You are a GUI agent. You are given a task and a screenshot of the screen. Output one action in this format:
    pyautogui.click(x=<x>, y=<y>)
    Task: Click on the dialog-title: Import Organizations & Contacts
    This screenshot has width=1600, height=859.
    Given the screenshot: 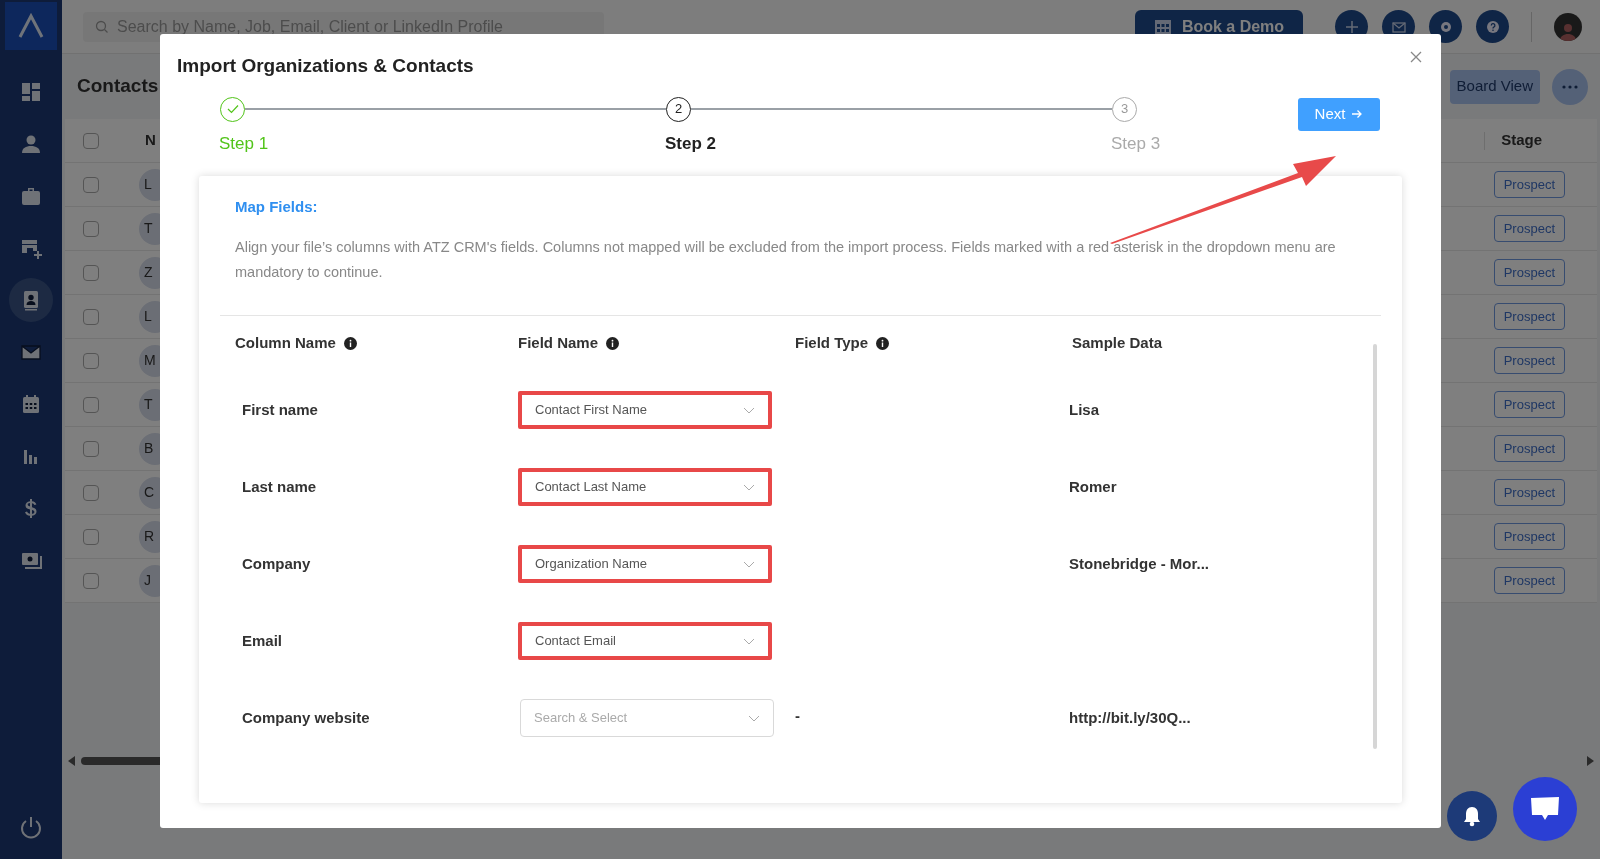 What is the action you would take?
    pyautogui.click(x=325, y=66)
    